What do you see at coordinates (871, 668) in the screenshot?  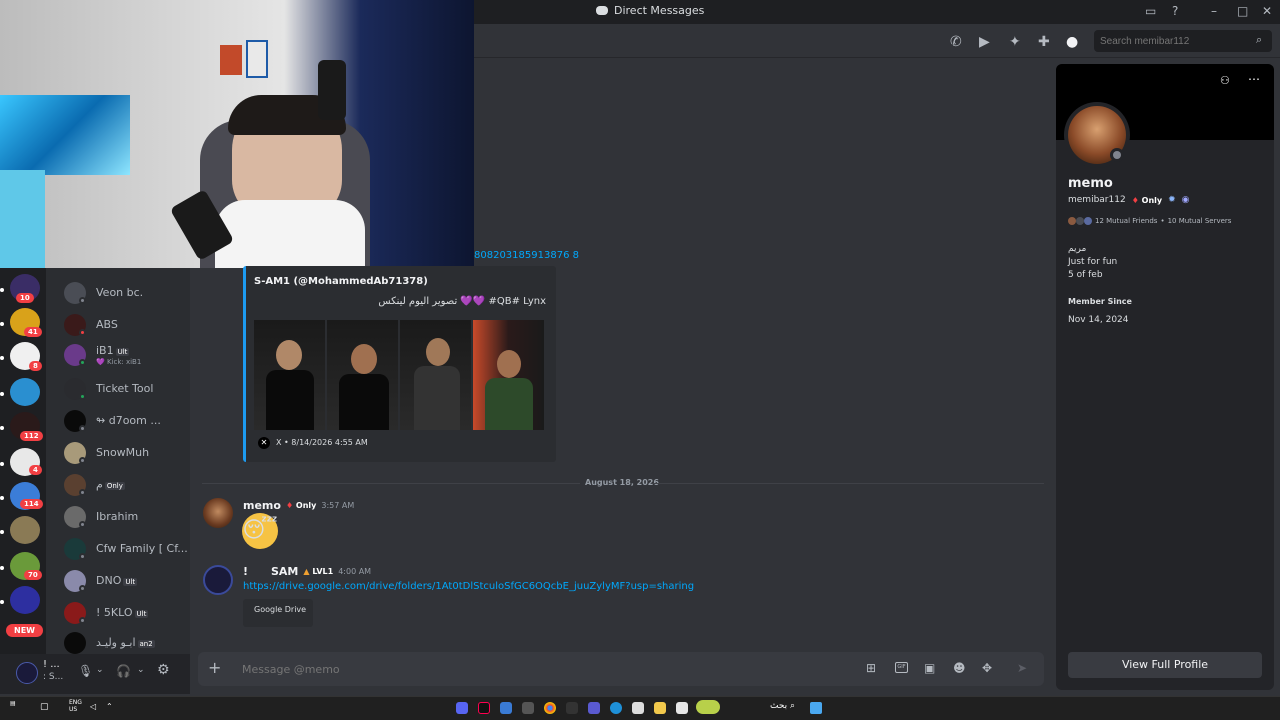 I see `gift-icon: ⊞` at bounding box center [871, 668].